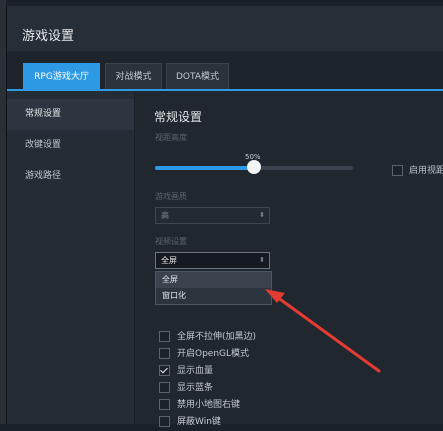 The image size is (443, 431). What do you see at coordinates (70, 145) in the screenshot?
I see `sidebar-item-keybinds: 改键设置` at bounding box center [70, 145].